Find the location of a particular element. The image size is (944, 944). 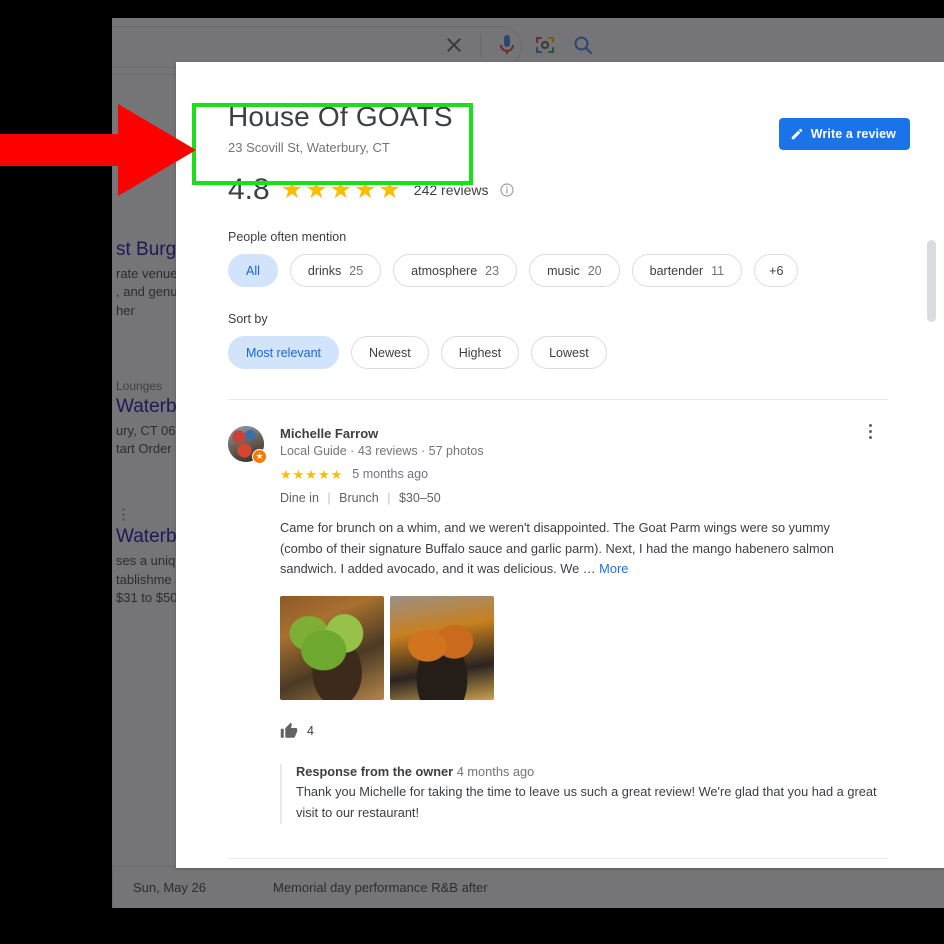

chip-label: Highest is located at coordinates (480, 352).